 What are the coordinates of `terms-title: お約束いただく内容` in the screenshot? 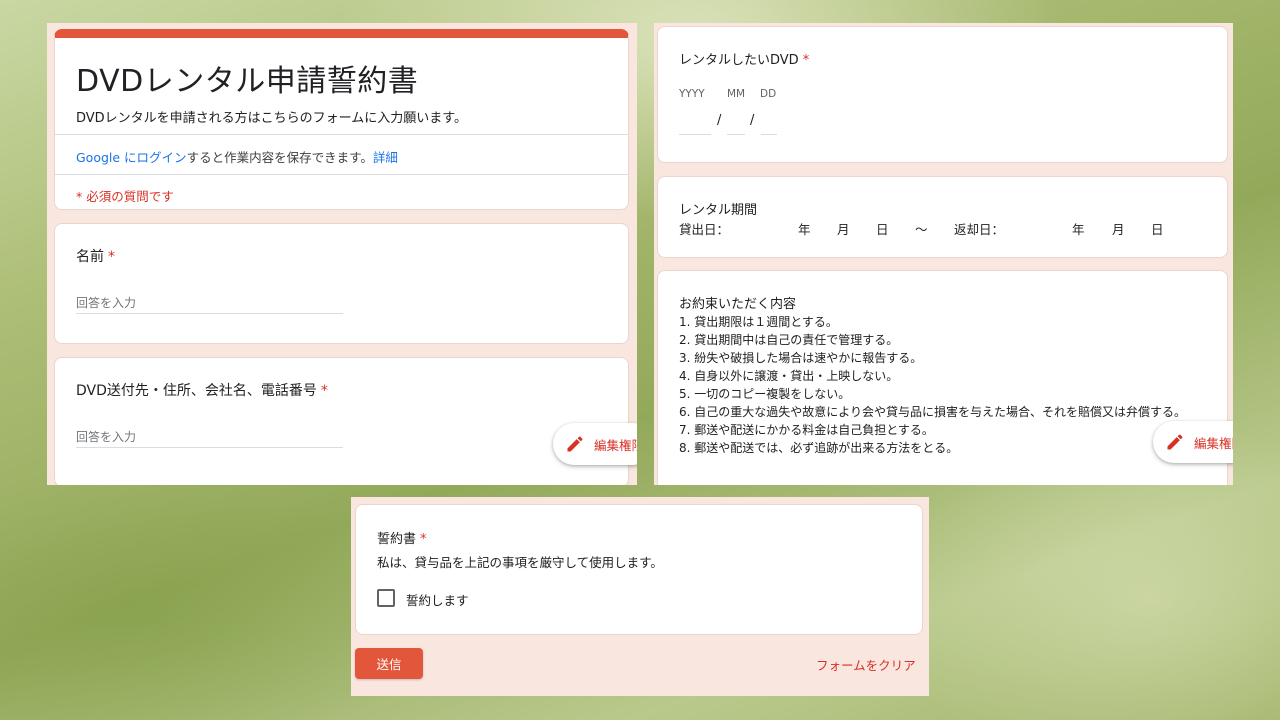 It's located at (738, 304).